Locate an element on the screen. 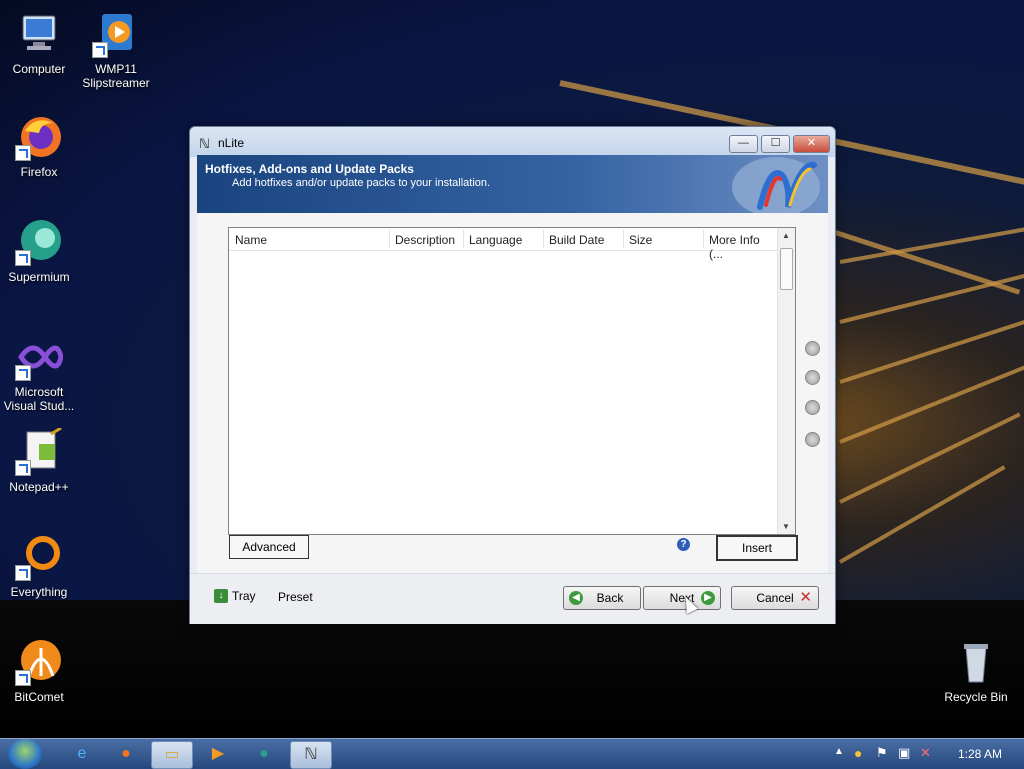 This screenshot has height=769, width=1024. action-center-flag-icon: ⚑ is located at coordinates (882, 753).